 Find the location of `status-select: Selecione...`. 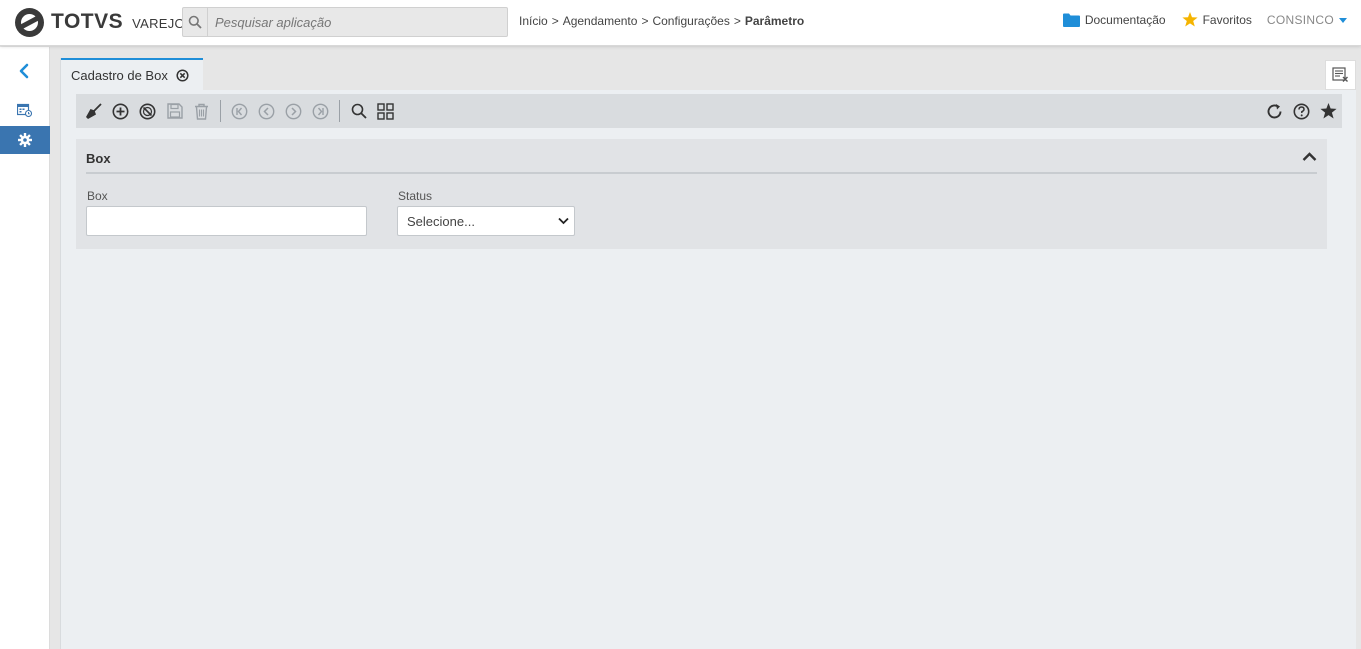

status-select: Selecione... is located at coordinates (486, 221).